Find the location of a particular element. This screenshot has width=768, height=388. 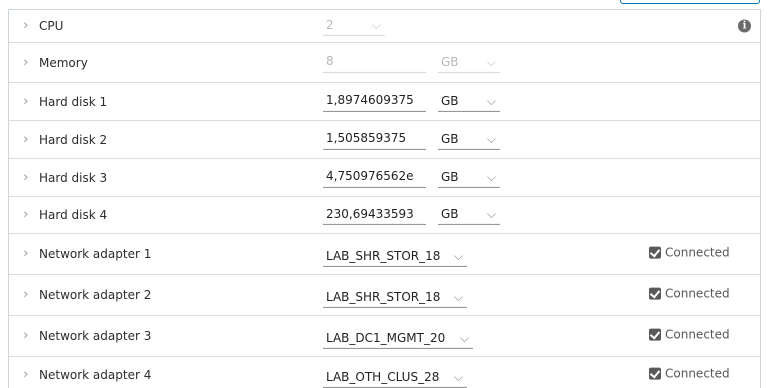

top-action-button is located at coordinates (690, 2).